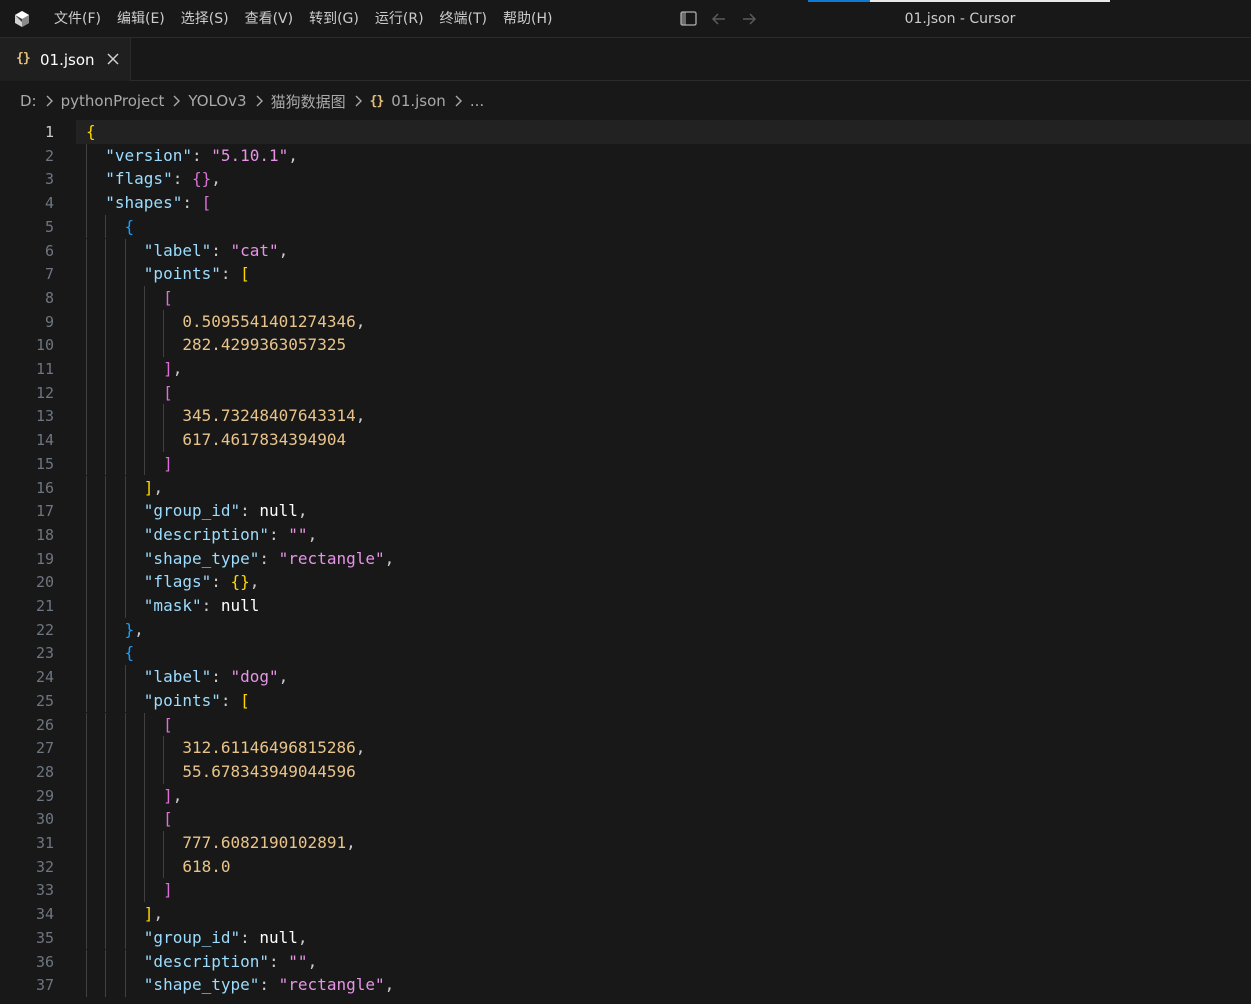 Image resolution: width=1251 pixels, height=1004 pixels. Describe the element at coordinates (625, 511) in the screenshot. I see `code-line: 17 "group_id": null,` at that location.